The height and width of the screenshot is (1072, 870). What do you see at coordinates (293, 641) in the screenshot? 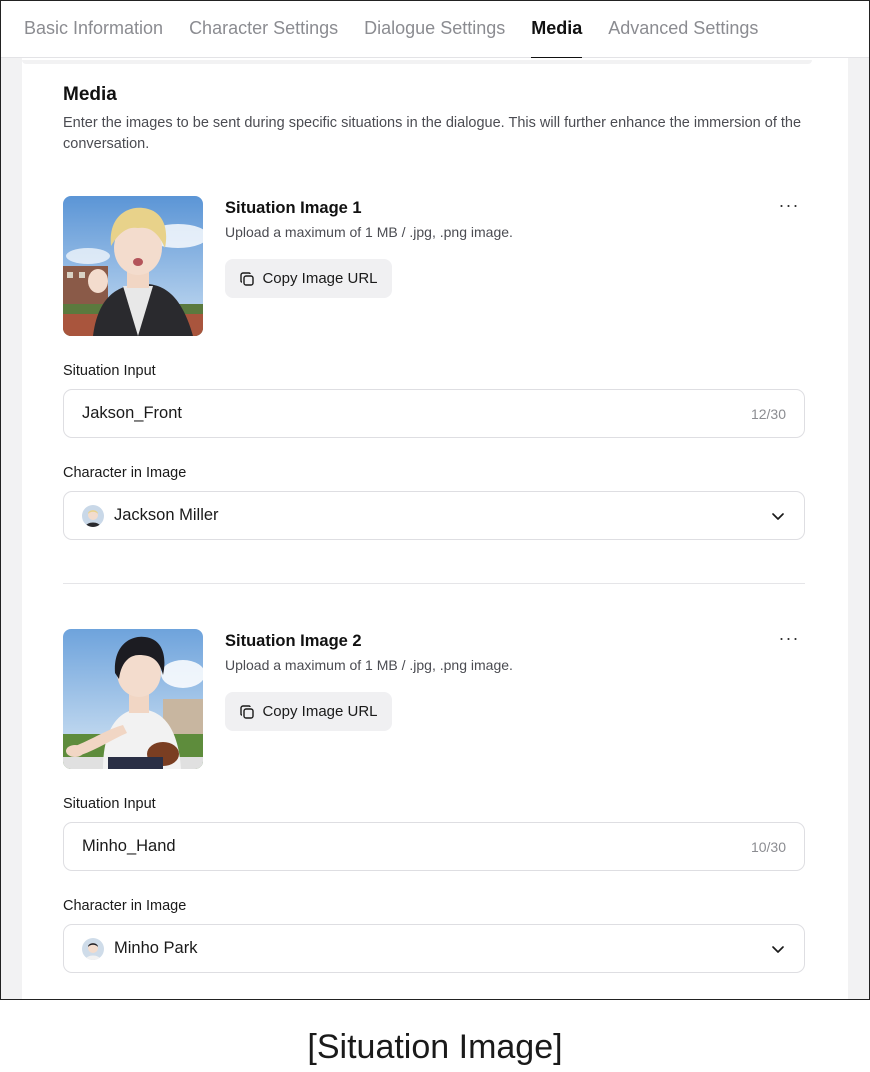
I see `situation-image-title-2: Situation Image 2` at bounding box center [293, 641].